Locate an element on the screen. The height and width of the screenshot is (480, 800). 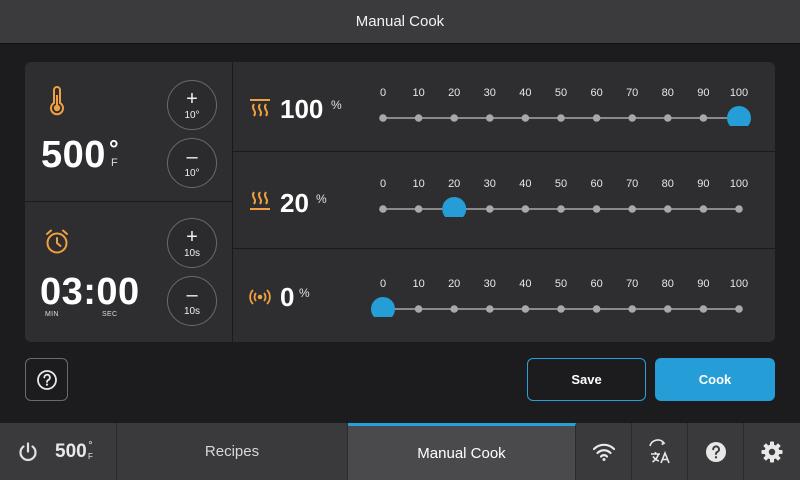
help-button is located at coordinates (46, 379).